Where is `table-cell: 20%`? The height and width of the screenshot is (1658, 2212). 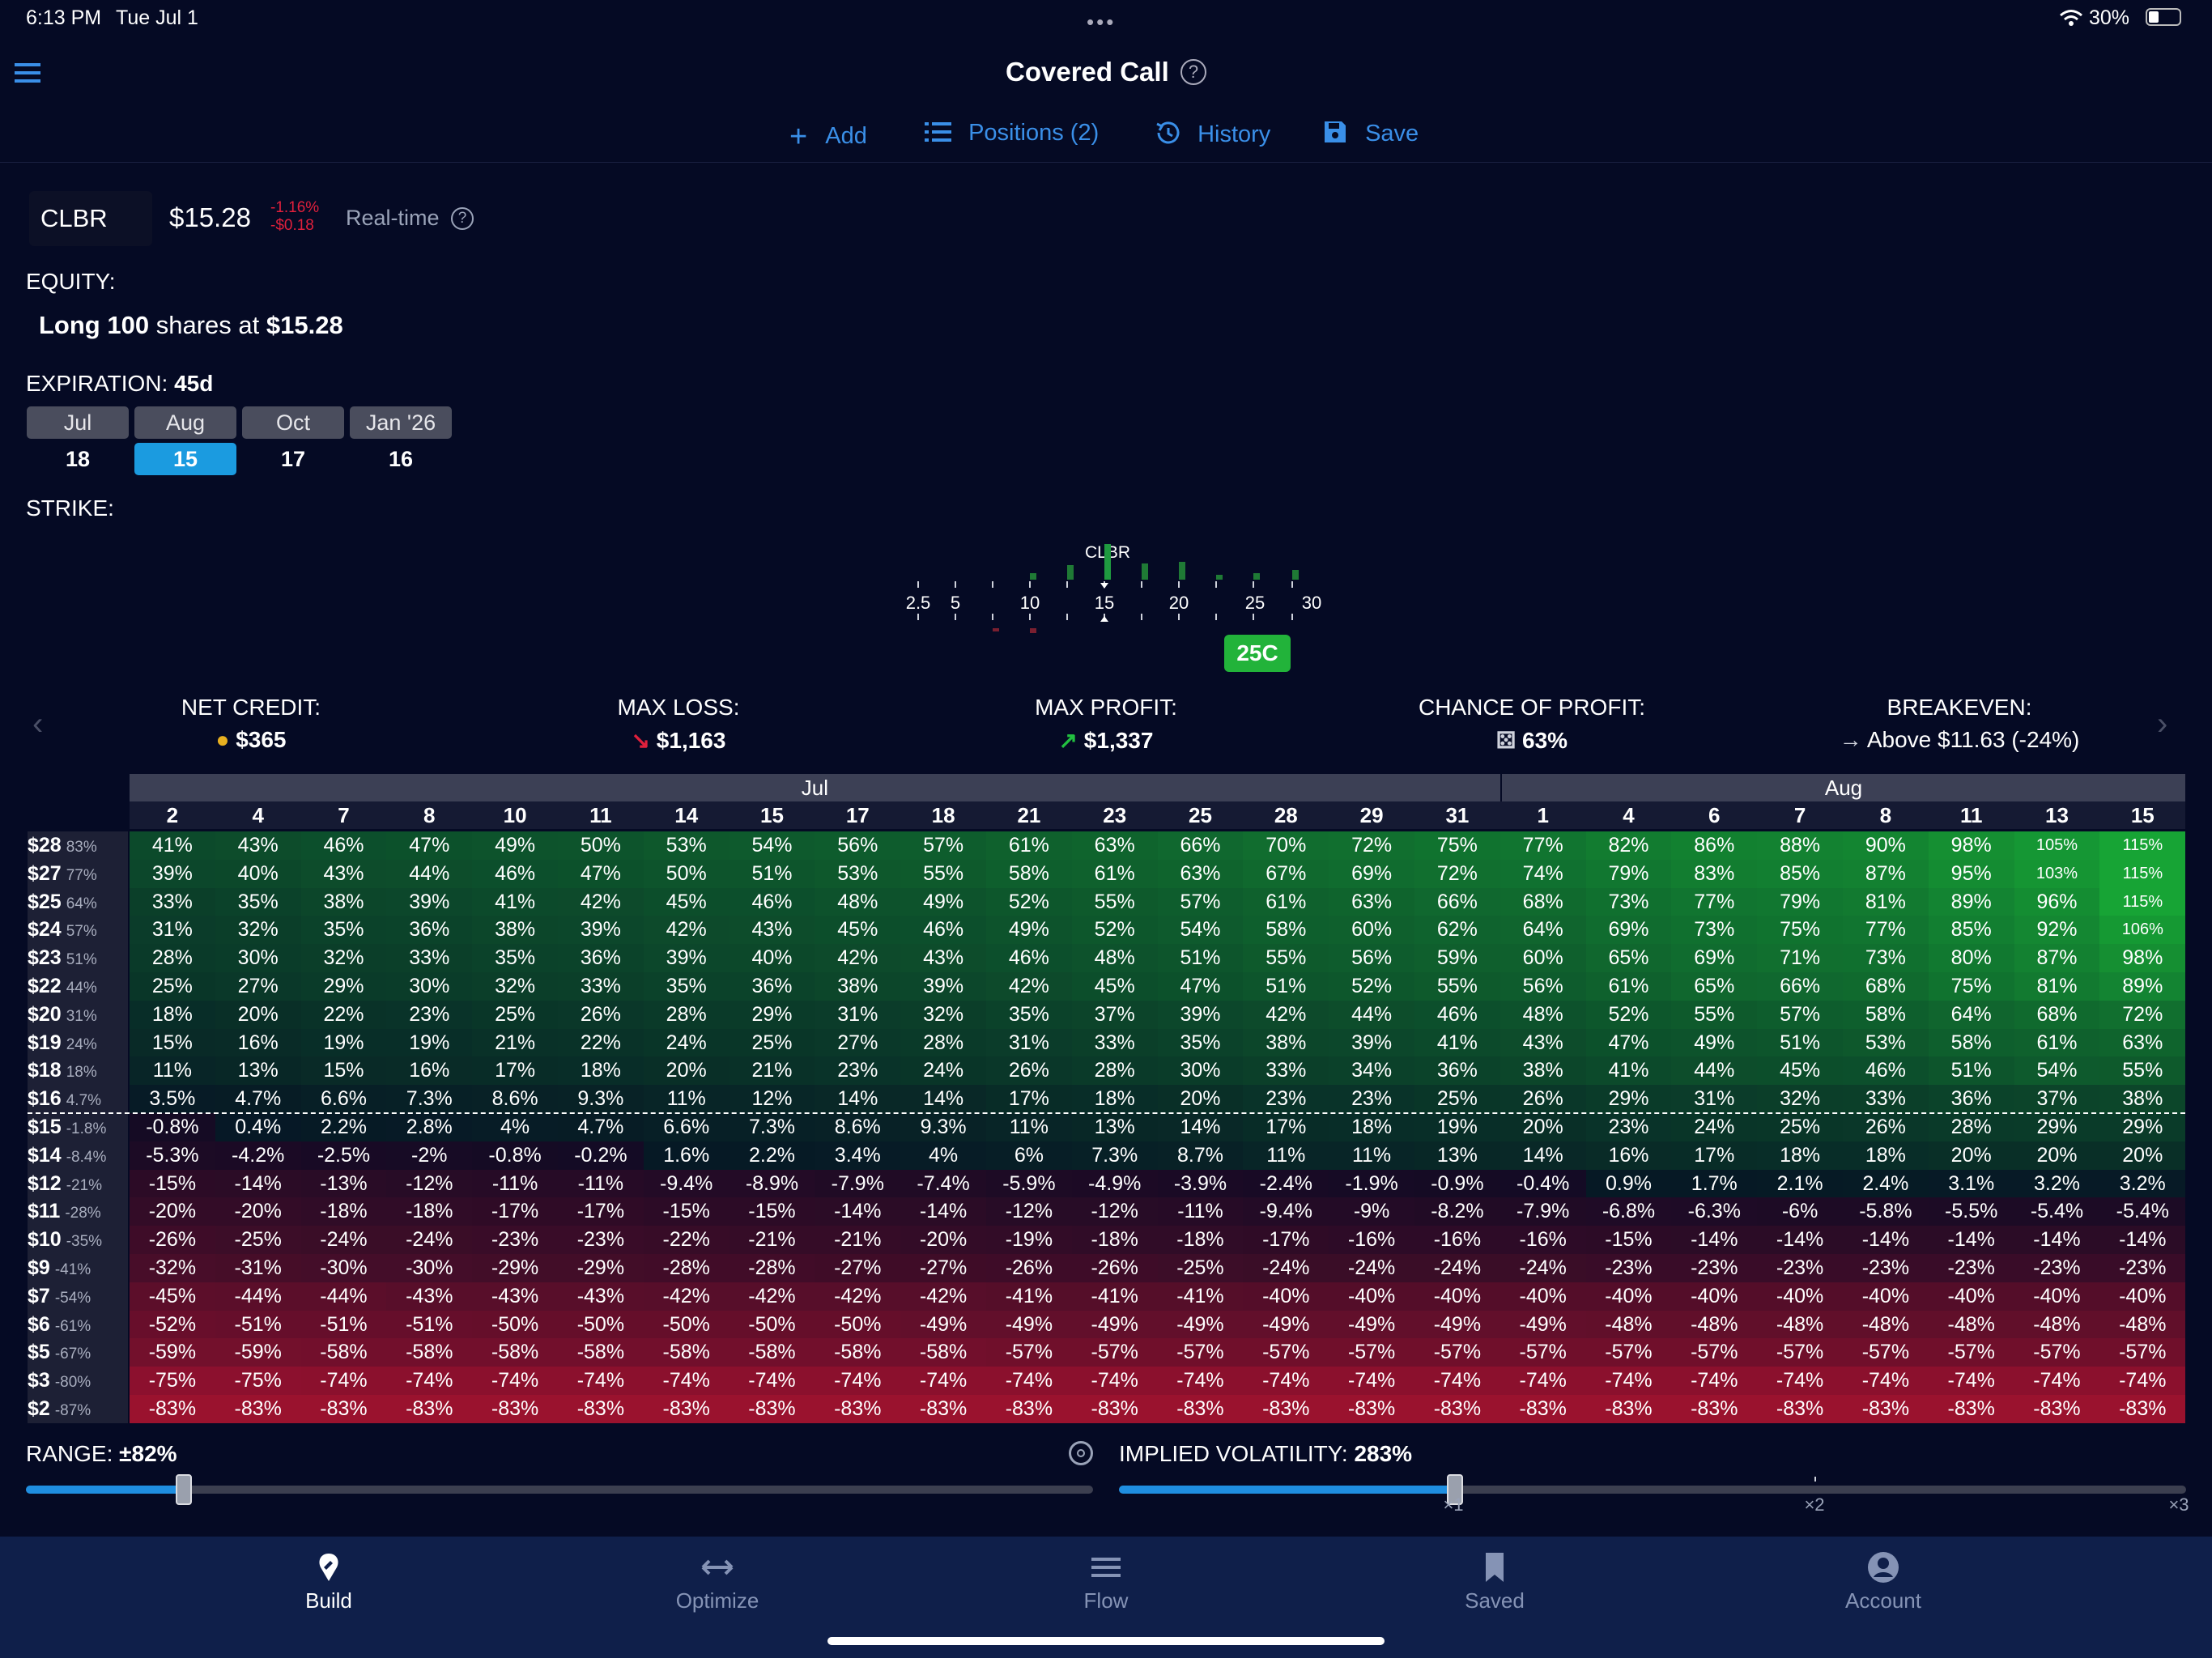 table-cell: 20% is located at coordinates (2057, 1155).